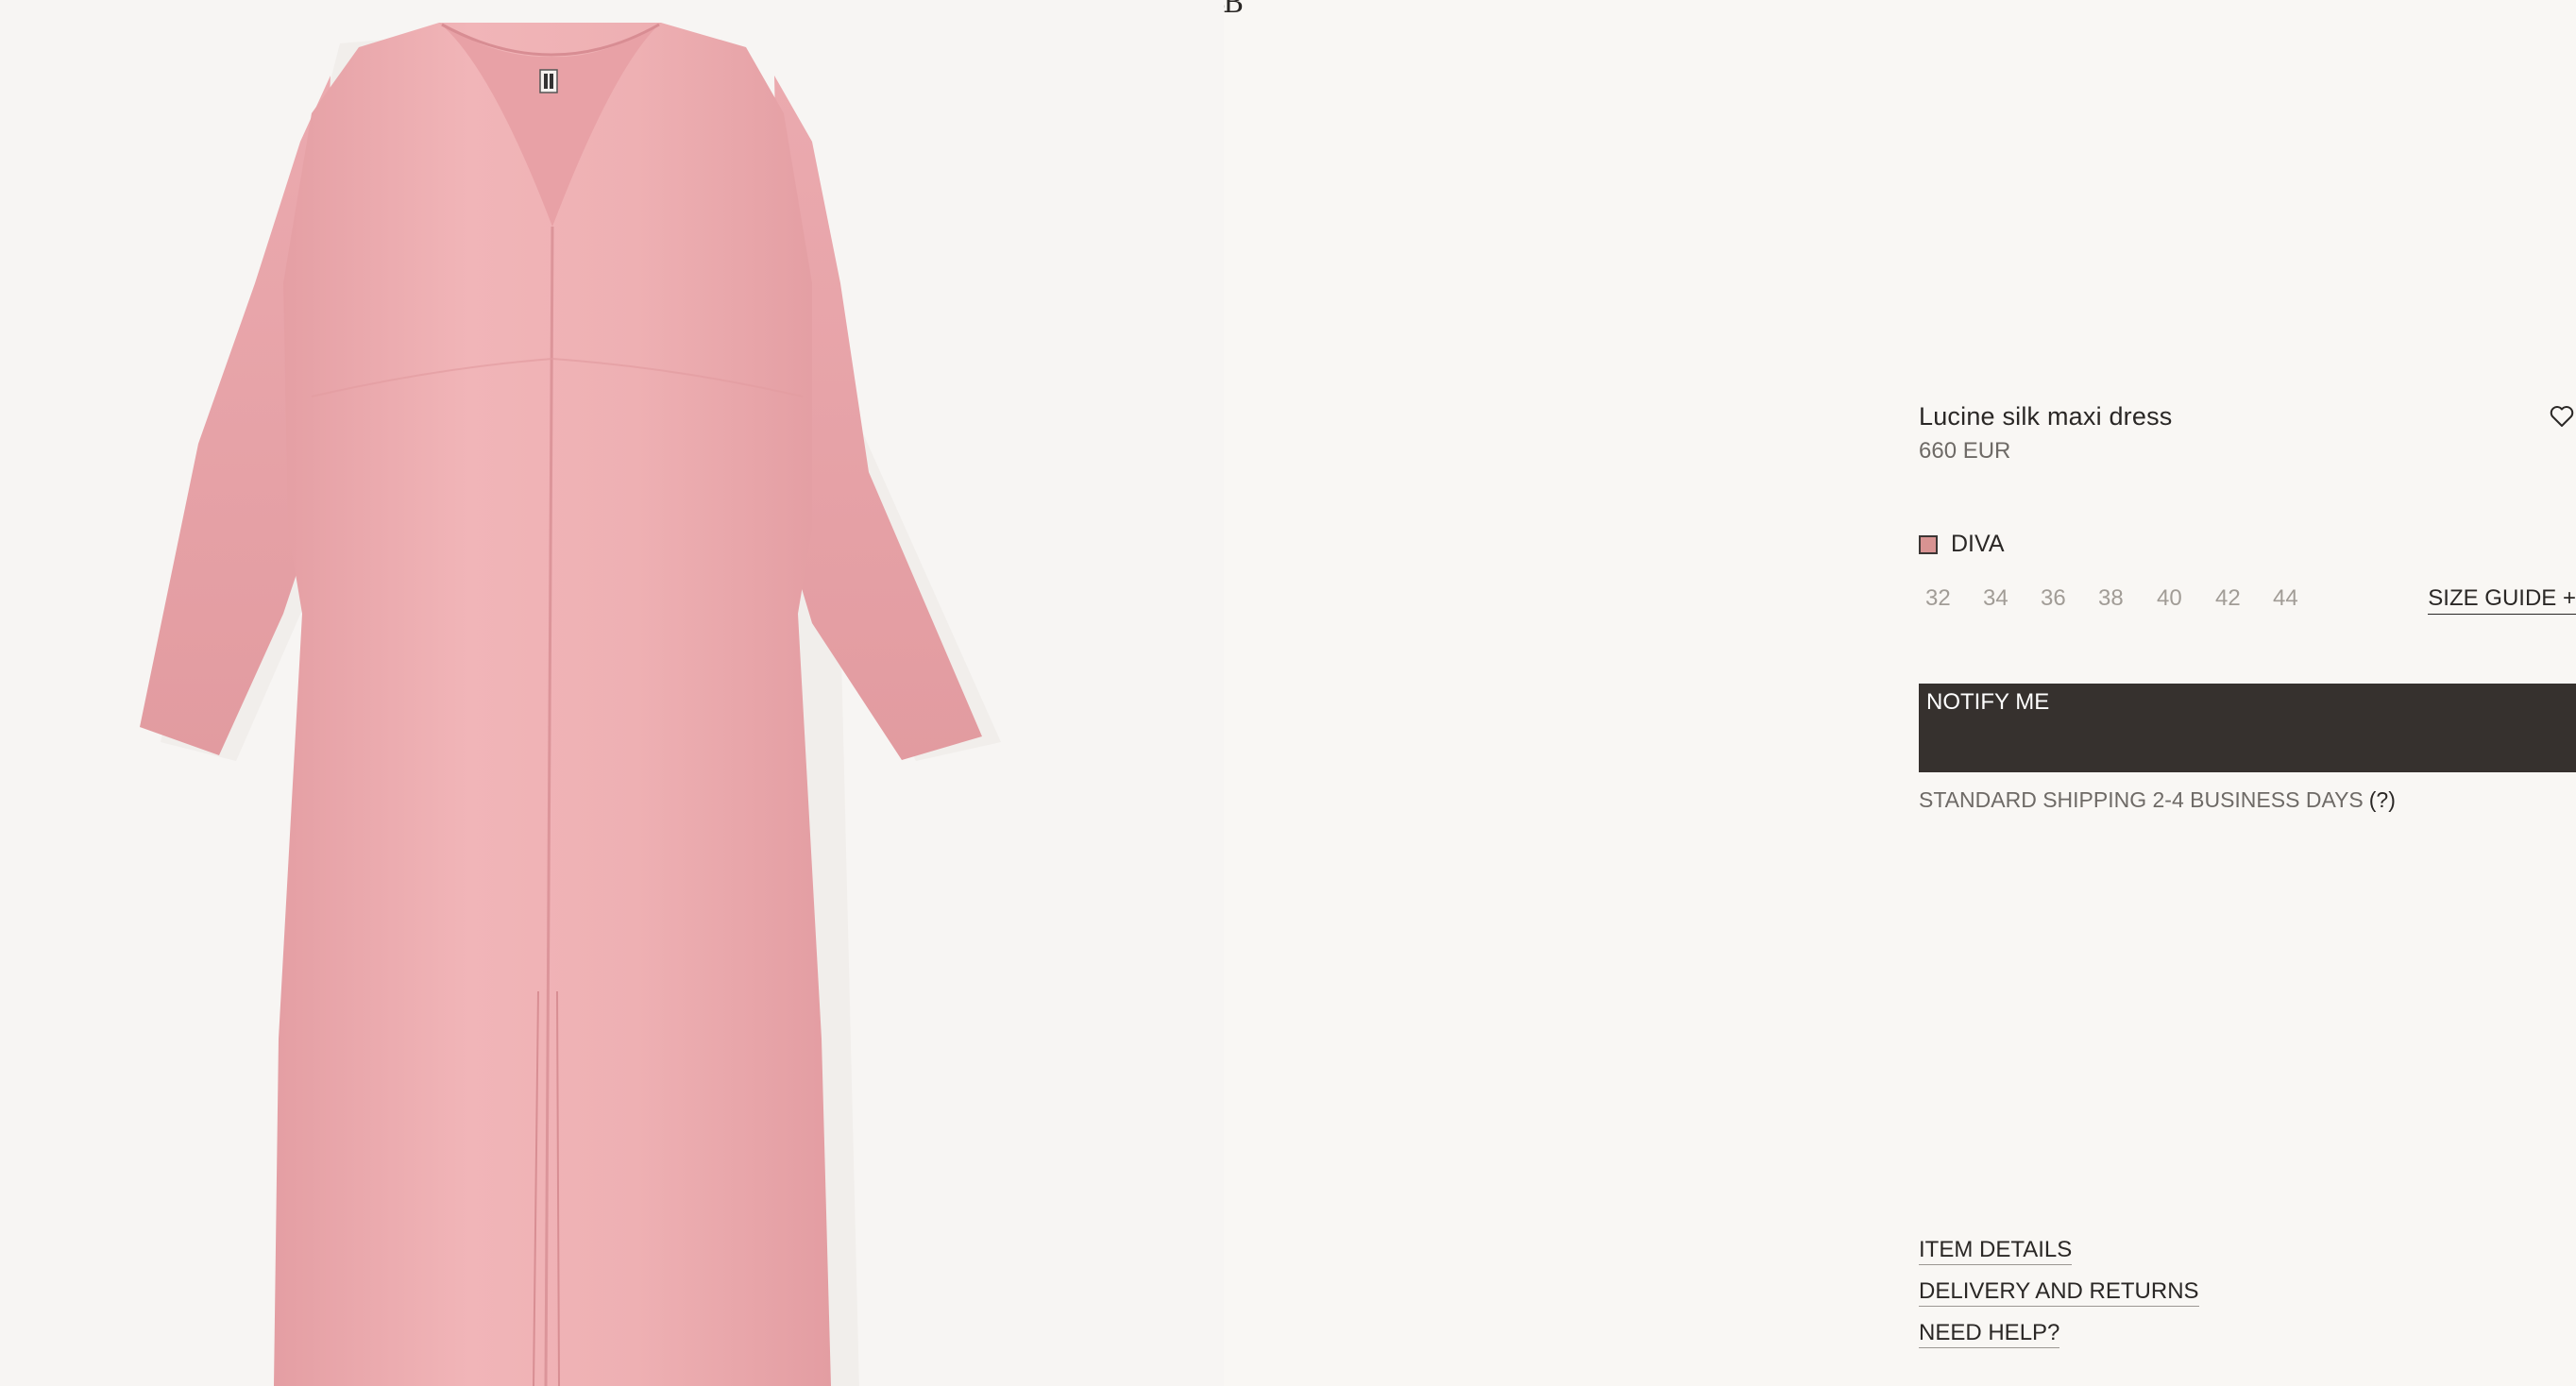  I want to click on shipping-info: STANDARD SHIPPING 2-4 BUSINESS DAYS (?), so click(2157, 800).